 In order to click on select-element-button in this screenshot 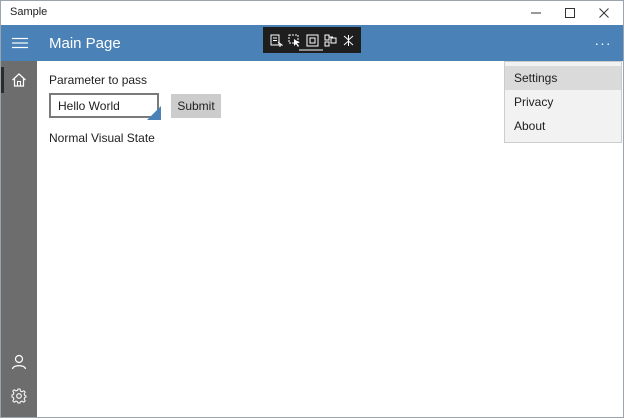, I will do `click(294, 40)`.